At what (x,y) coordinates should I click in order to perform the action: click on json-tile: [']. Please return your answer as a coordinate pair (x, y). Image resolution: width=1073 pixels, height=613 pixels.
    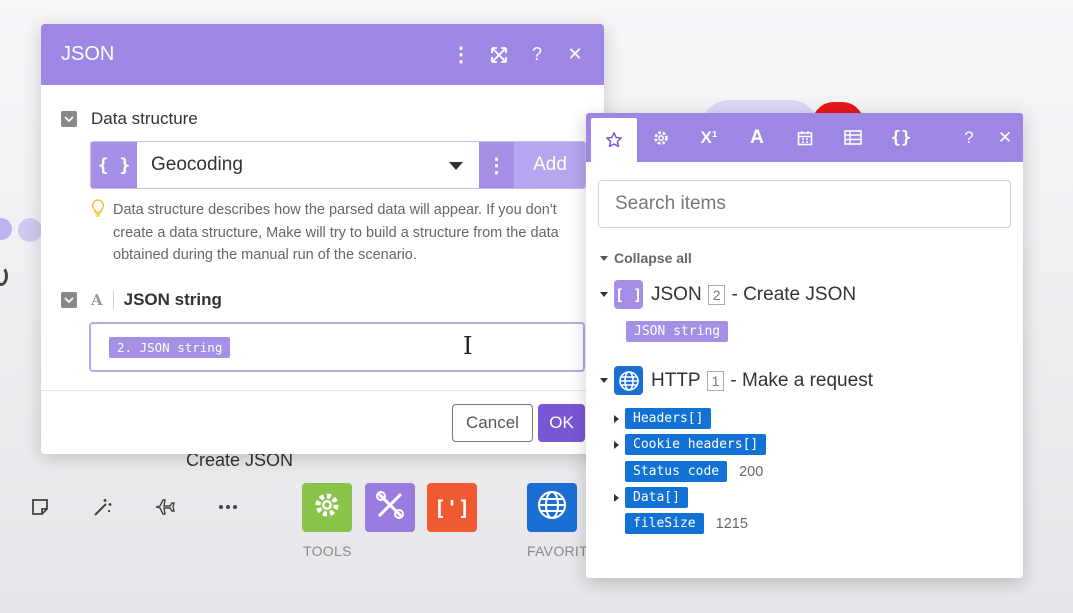
    Looking at the image, I should click on (452, 507).